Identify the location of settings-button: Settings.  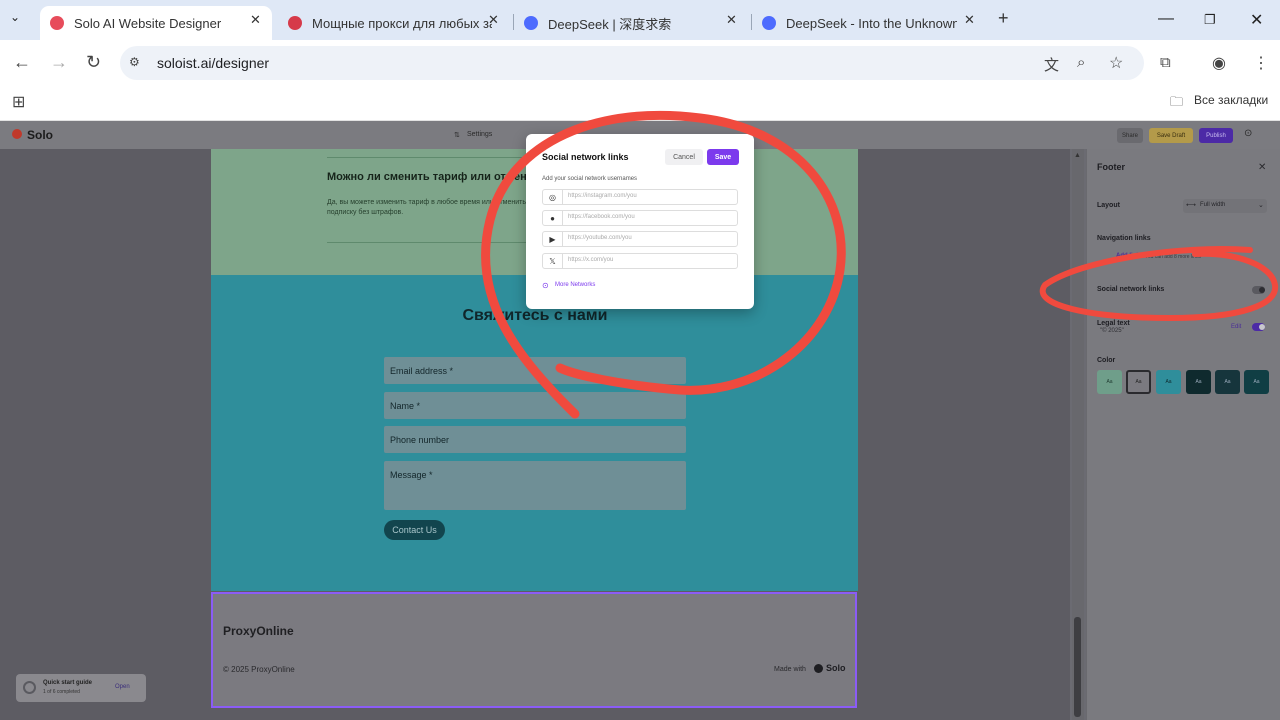
(479, 134).